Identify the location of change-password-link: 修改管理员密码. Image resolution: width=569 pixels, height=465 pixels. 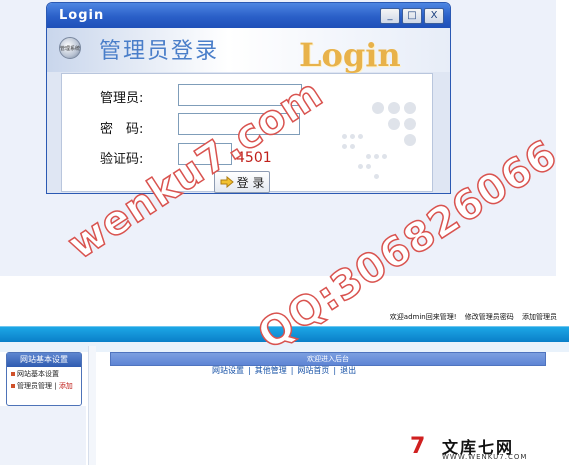
(489, 317).